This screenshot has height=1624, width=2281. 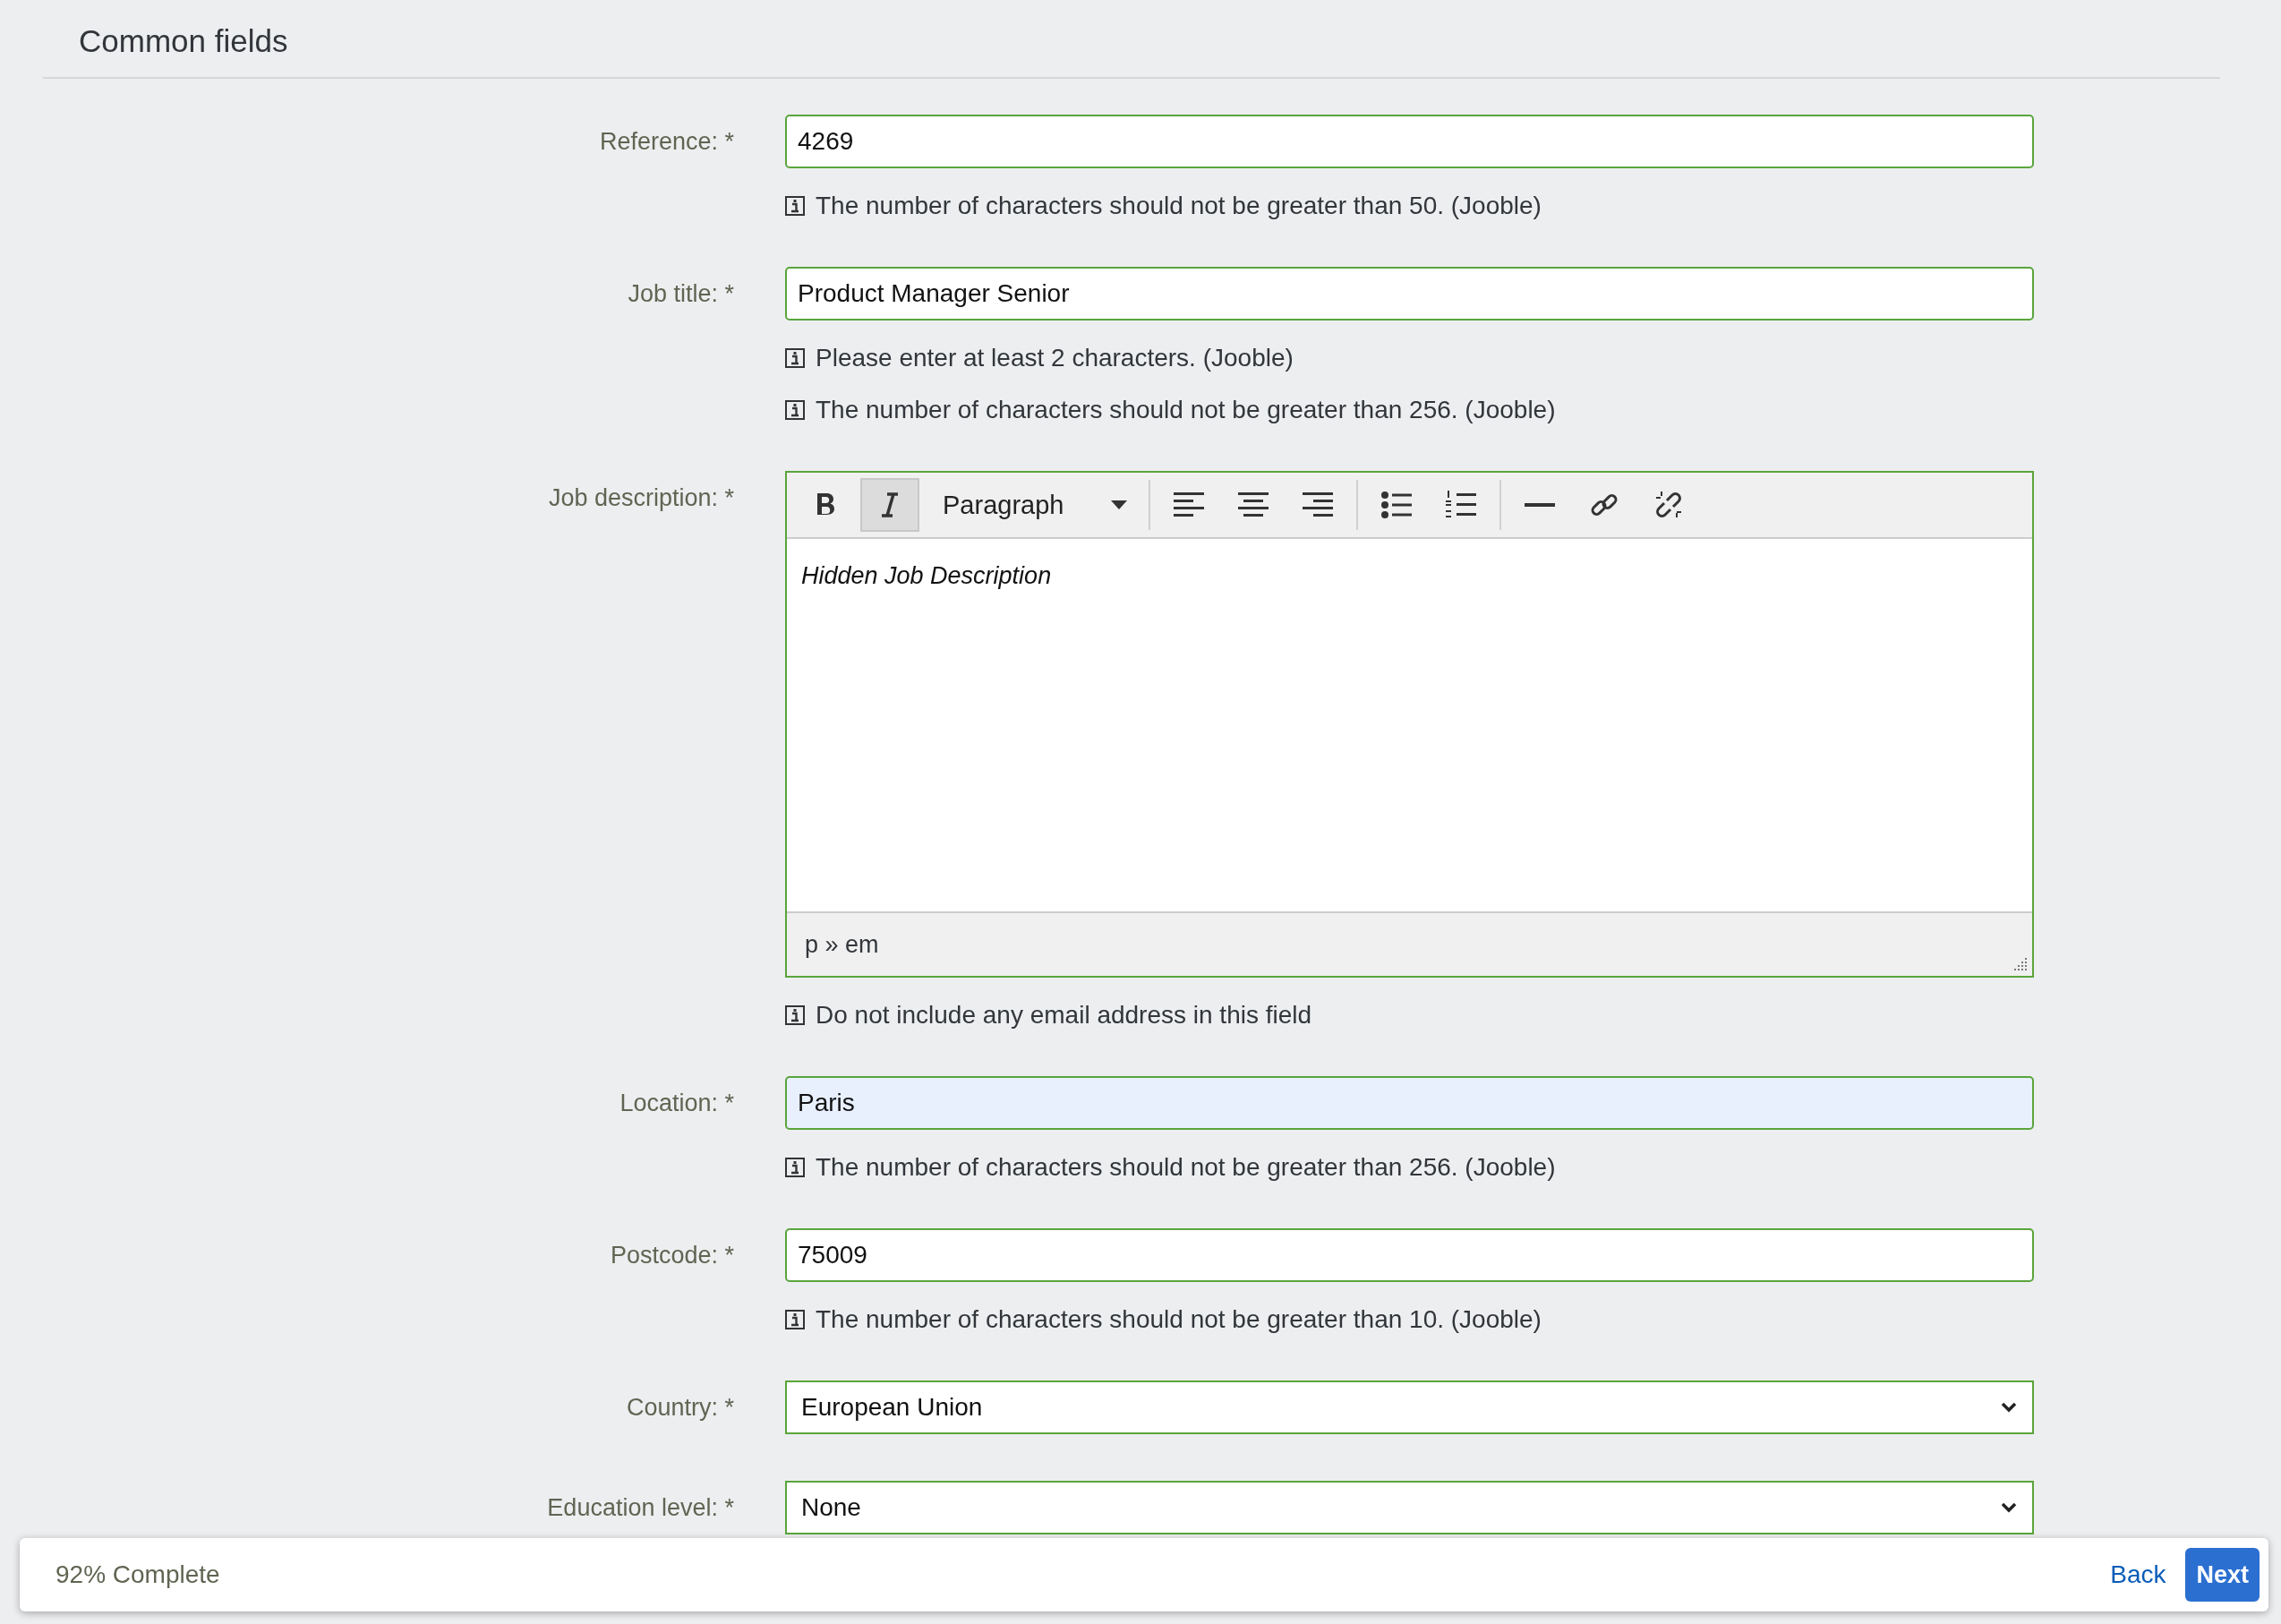 What do you see at coordinates (1179, 1319) in the screenshot?
I see `hint-text: The number of characters should not be greater than 10. (Jooble)` at bounding box center [1179, 1319].